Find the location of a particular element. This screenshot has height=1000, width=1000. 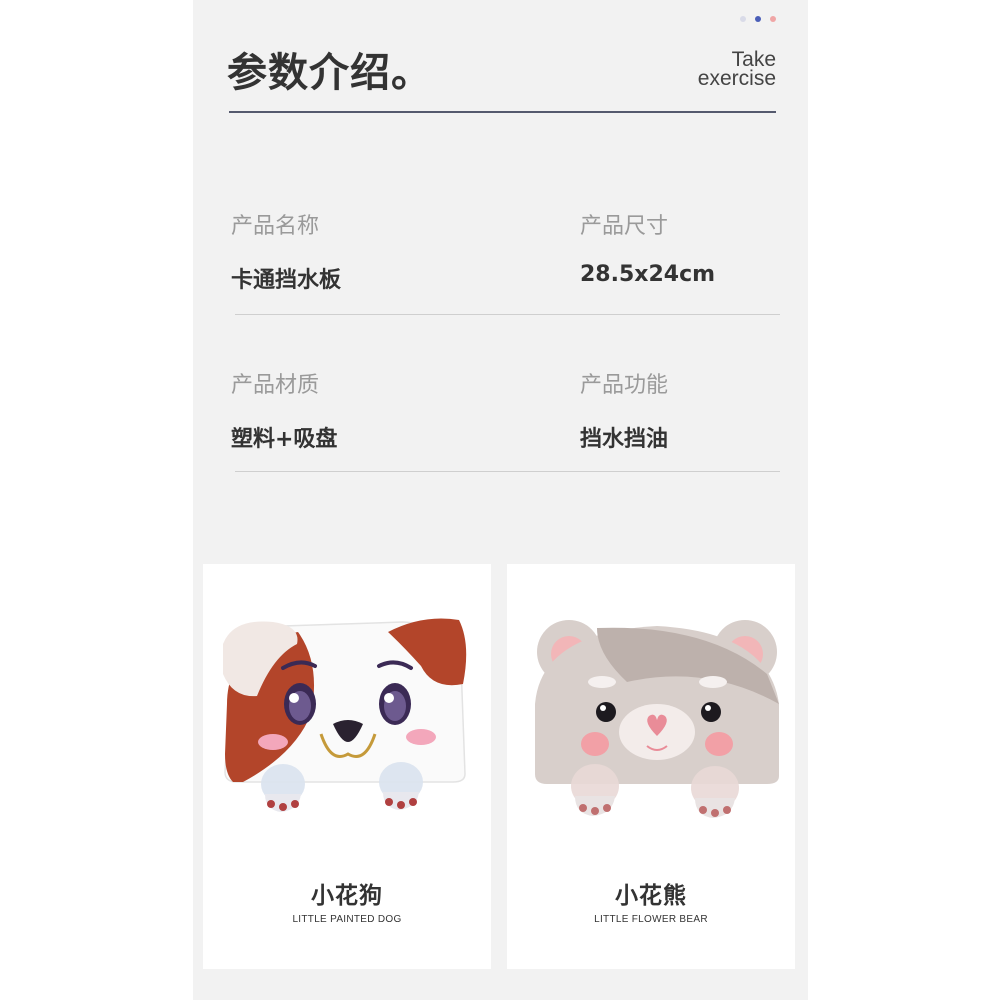

product-card-dog: 小花狗 LITTLE PAINTED DOG is located at coordinates (347, 766).